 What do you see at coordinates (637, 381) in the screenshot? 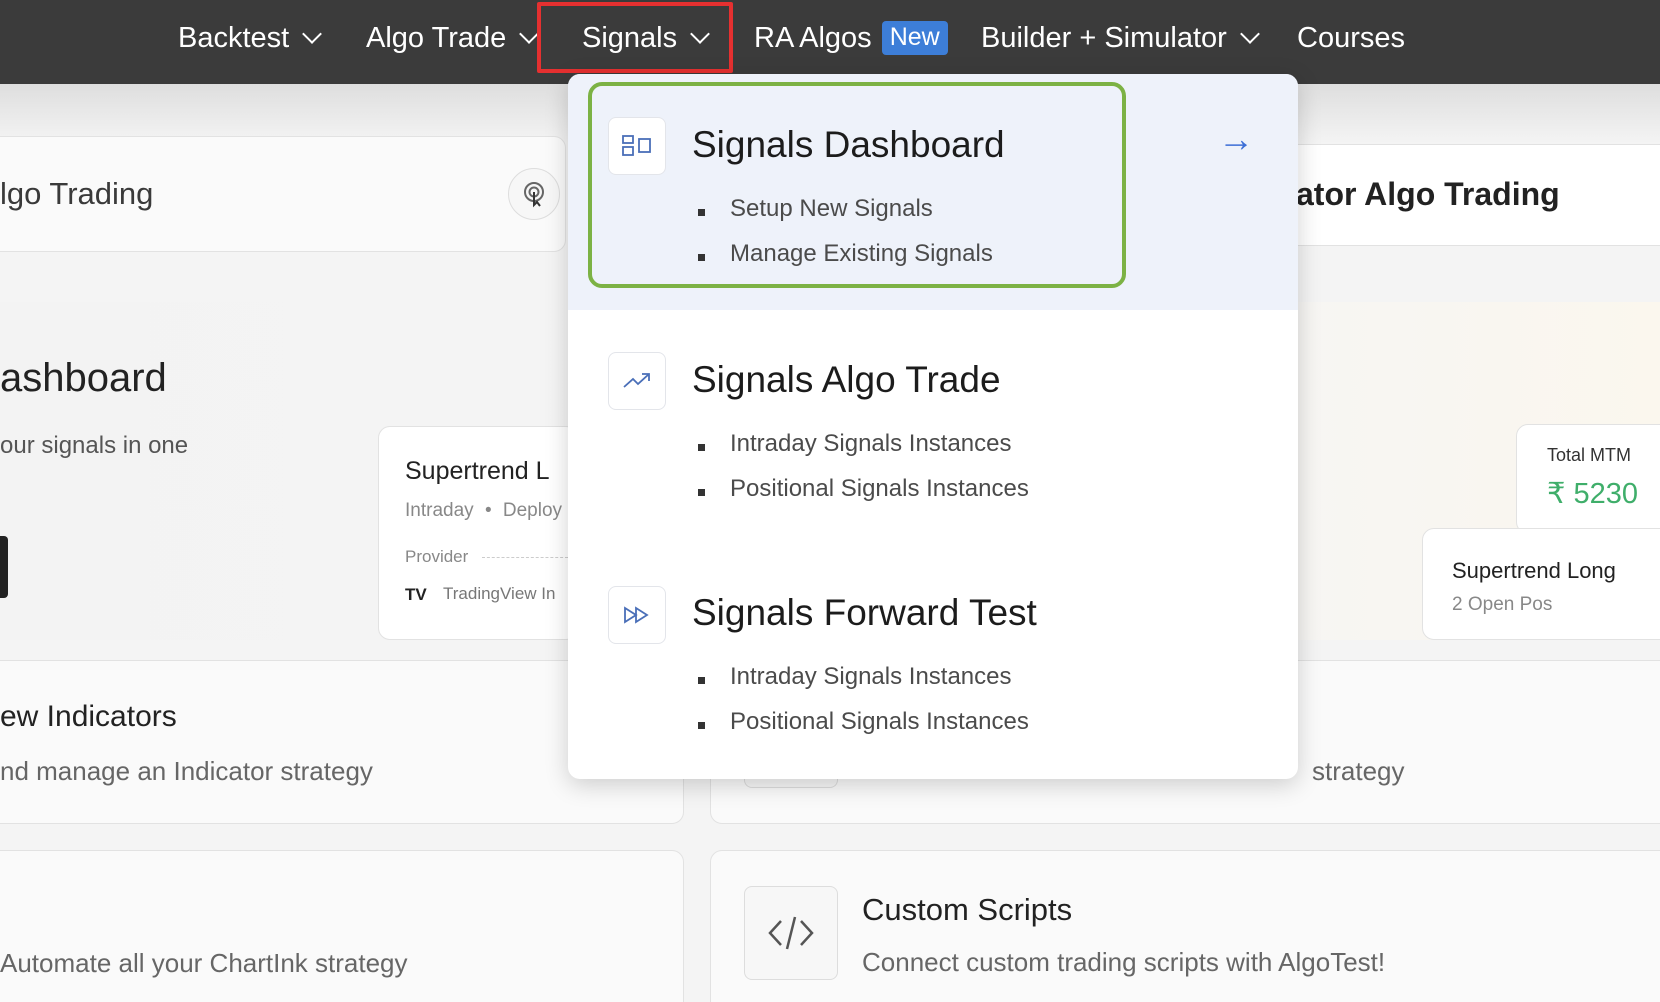
I see `trend-up-icon` at bounding box center [637, 381].